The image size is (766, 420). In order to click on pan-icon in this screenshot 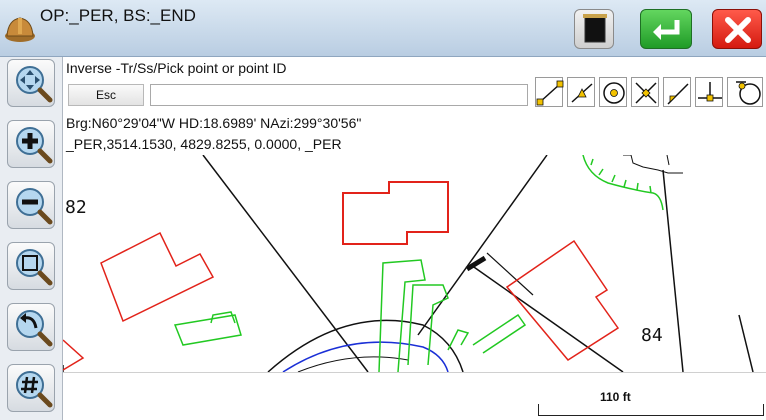, I will do `click(34, 84)`.